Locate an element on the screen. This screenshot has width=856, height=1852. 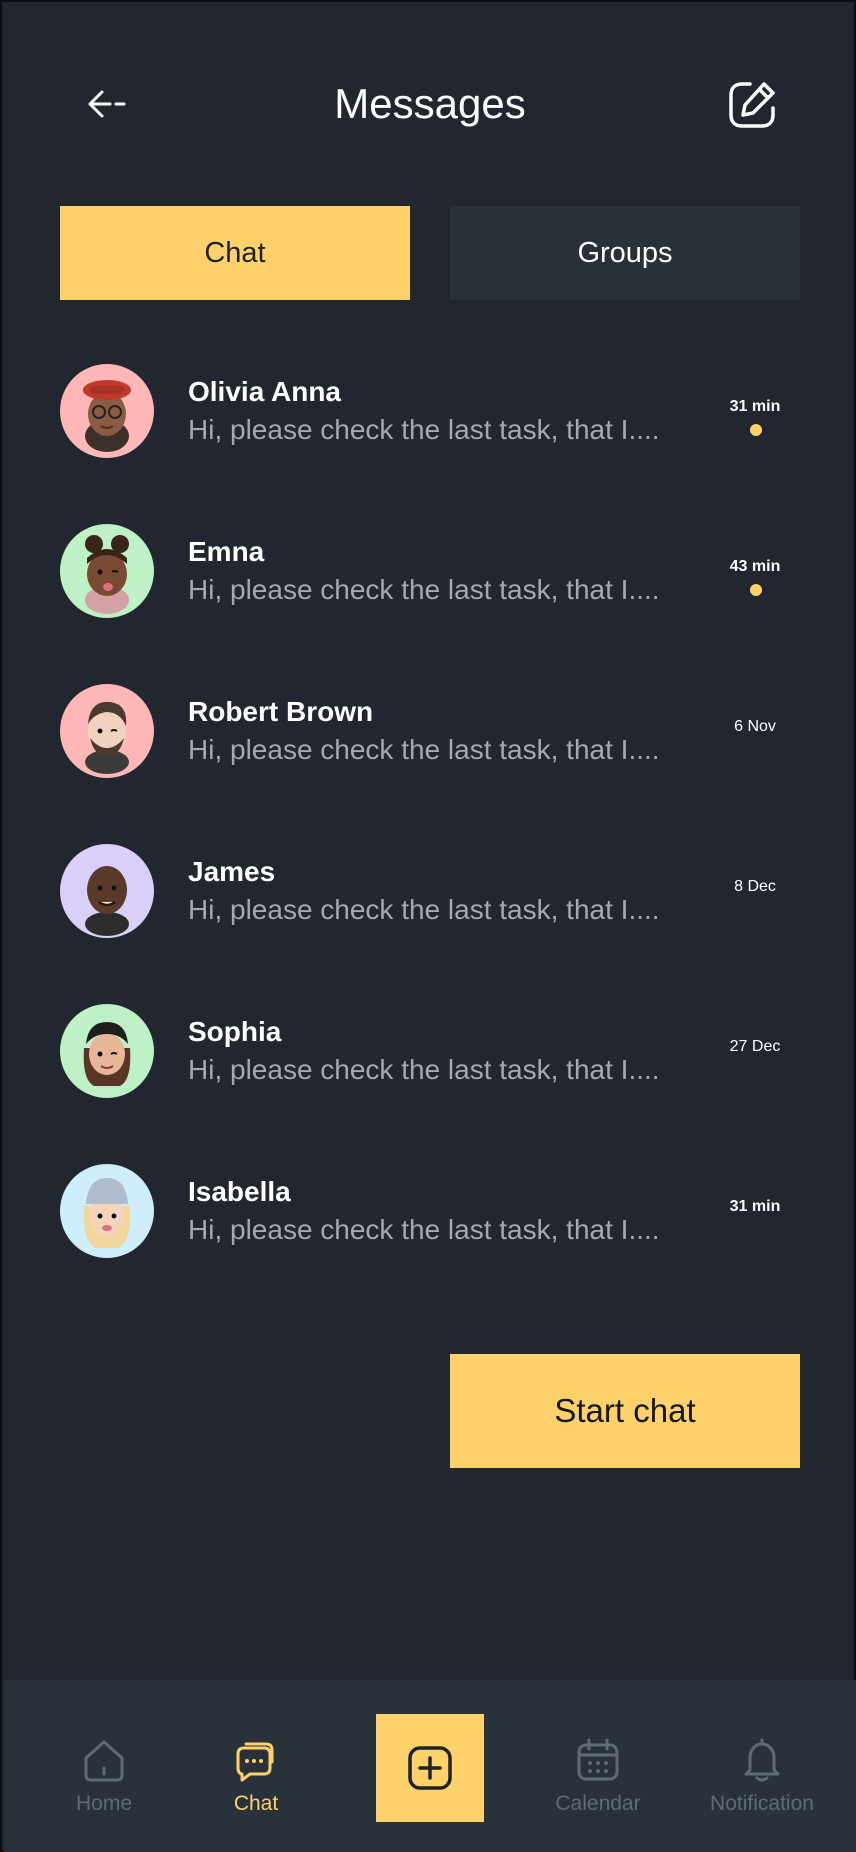
chat-name: Robert Brown is located at coordinates (281, 711).